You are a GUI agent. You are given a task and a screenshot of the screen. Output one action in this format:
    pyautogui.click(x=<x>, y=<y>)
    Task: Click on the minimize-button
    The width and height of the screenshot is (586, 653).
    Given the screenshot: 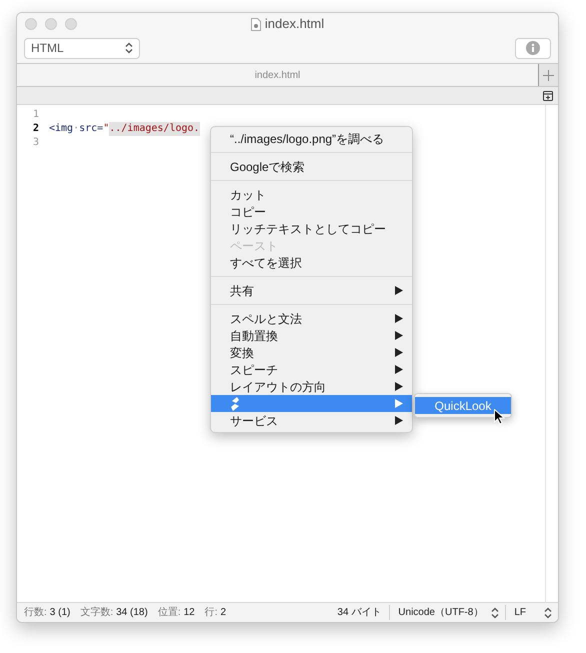 What is the action you would take?
    pyautogui.click(x=51, y=24)
    